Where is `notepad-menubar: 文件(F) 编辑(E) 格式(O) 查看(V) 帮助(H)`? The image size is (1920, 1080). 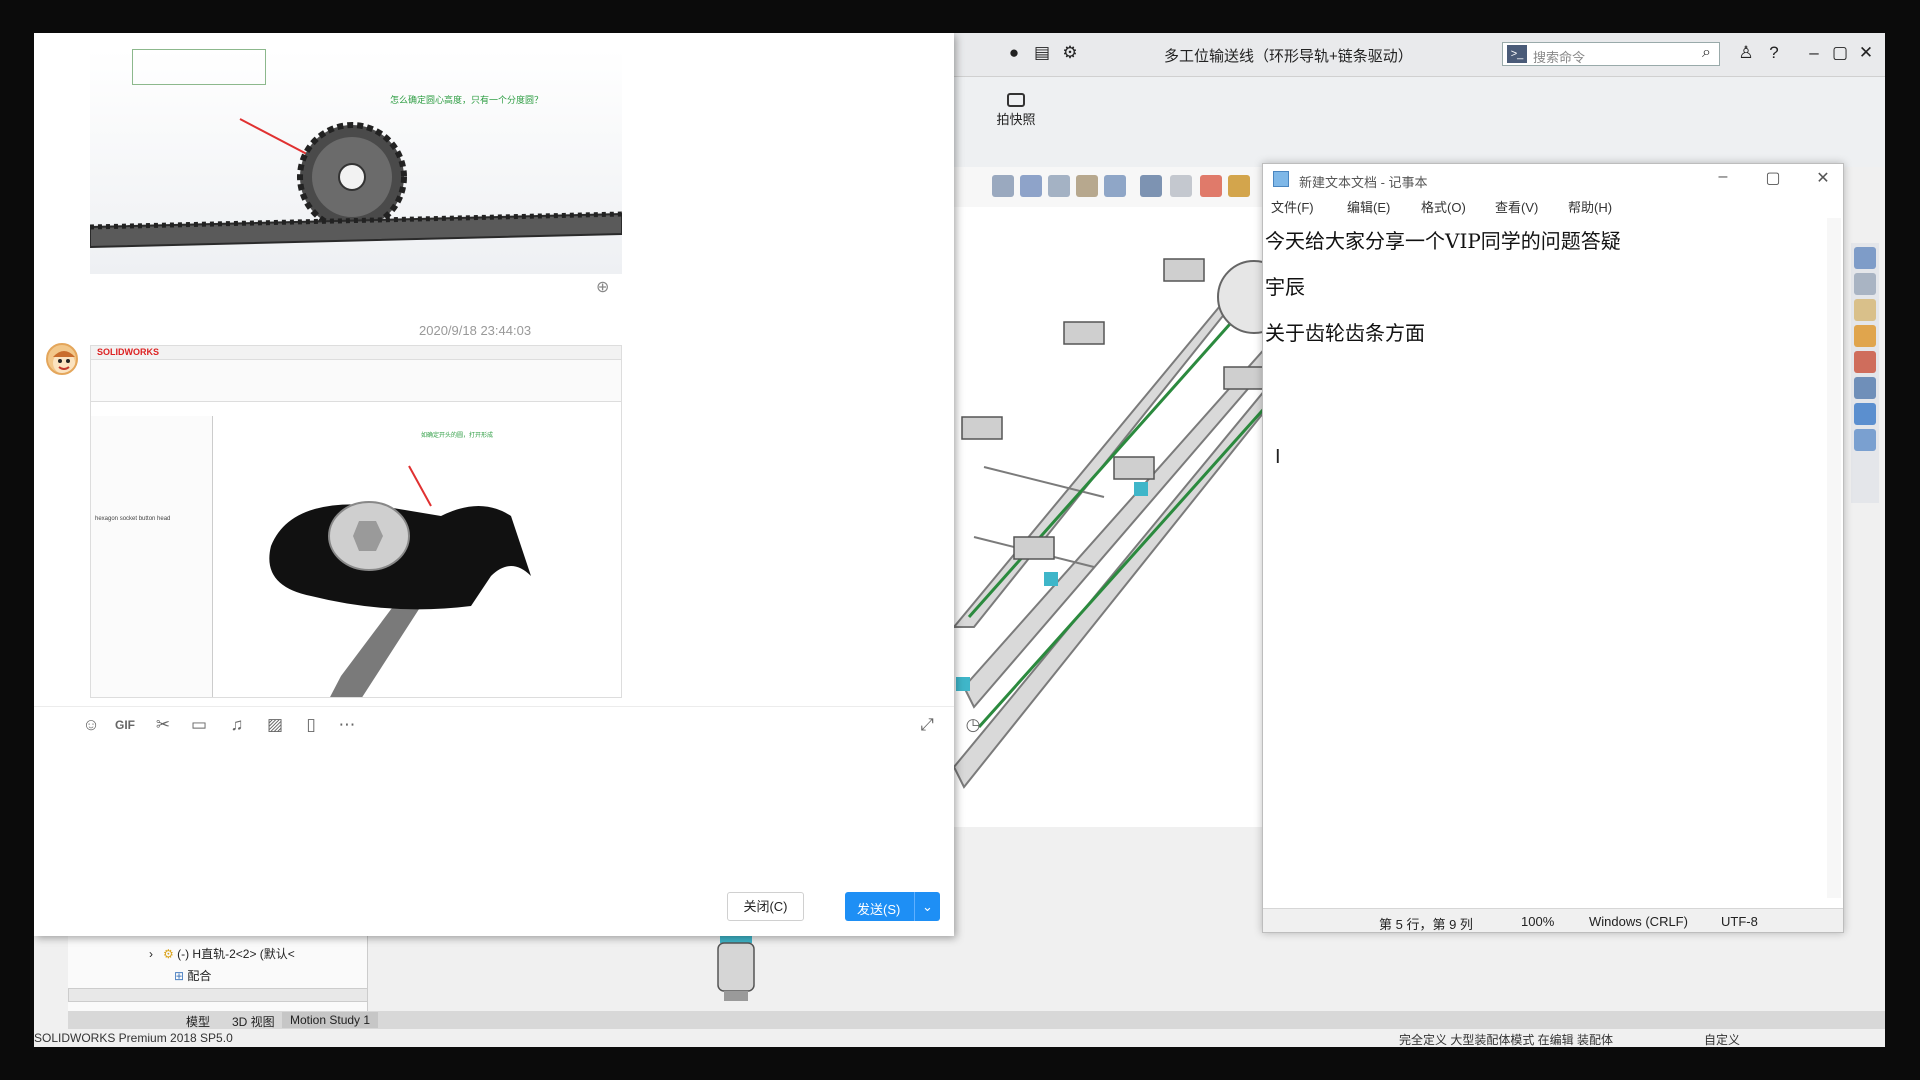
notepad-menubar: 文件(F) 编辑(E) 格式(O) 查看(V) 帮助(H) is located at coordinates (1553, 205).